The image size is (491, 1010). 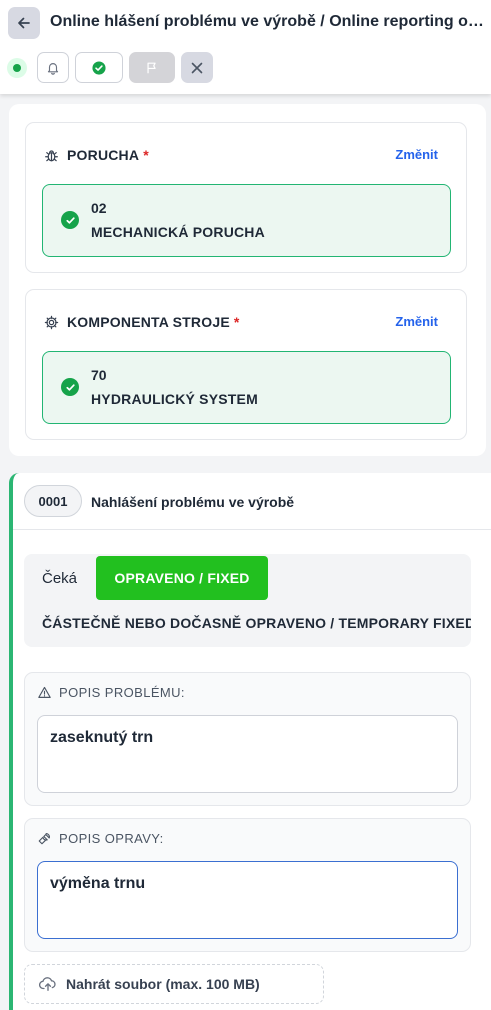 What do you see at coordinates (247, 754) in the screenshot?
I see `problem-description-input: zaseknutý trn` at bounding box center [247, 754].